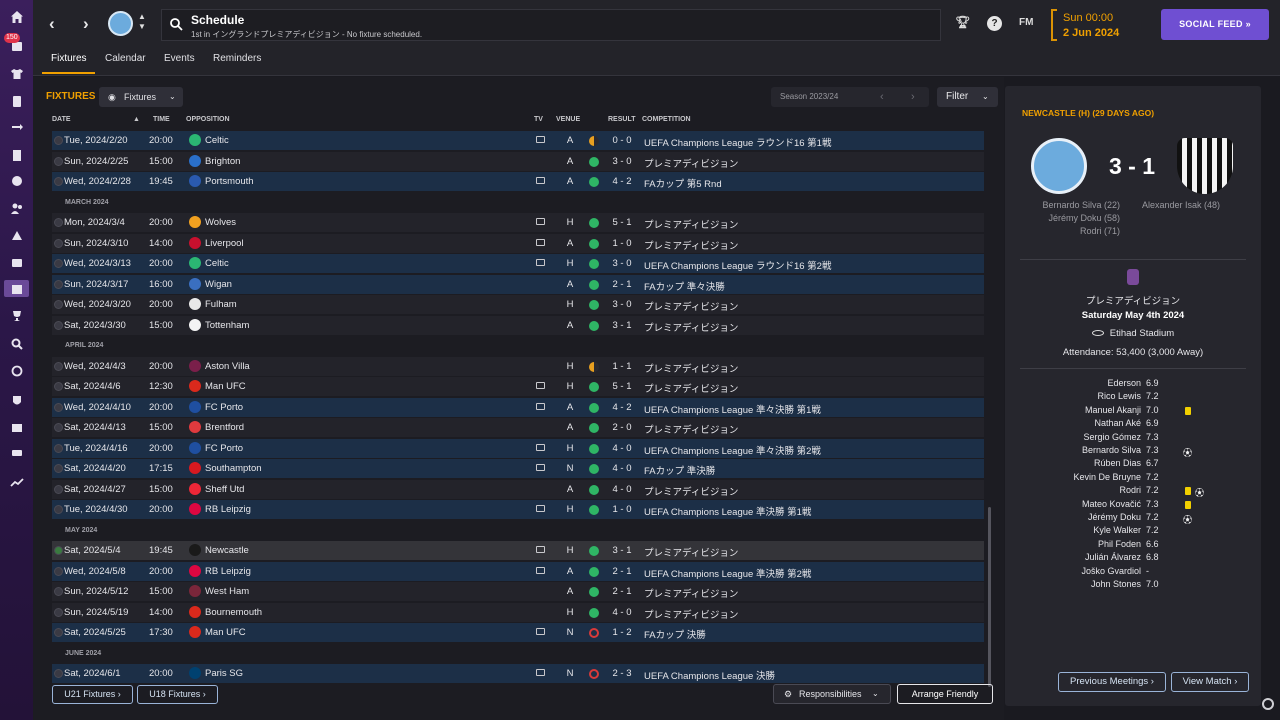 The width and height of the screenshot is (1280, 720). Describe the element at coordinates (832, 694) in the screenshot. I see `responsibilities-button: ⚙︎ Responsibilities ⌄` at that location.